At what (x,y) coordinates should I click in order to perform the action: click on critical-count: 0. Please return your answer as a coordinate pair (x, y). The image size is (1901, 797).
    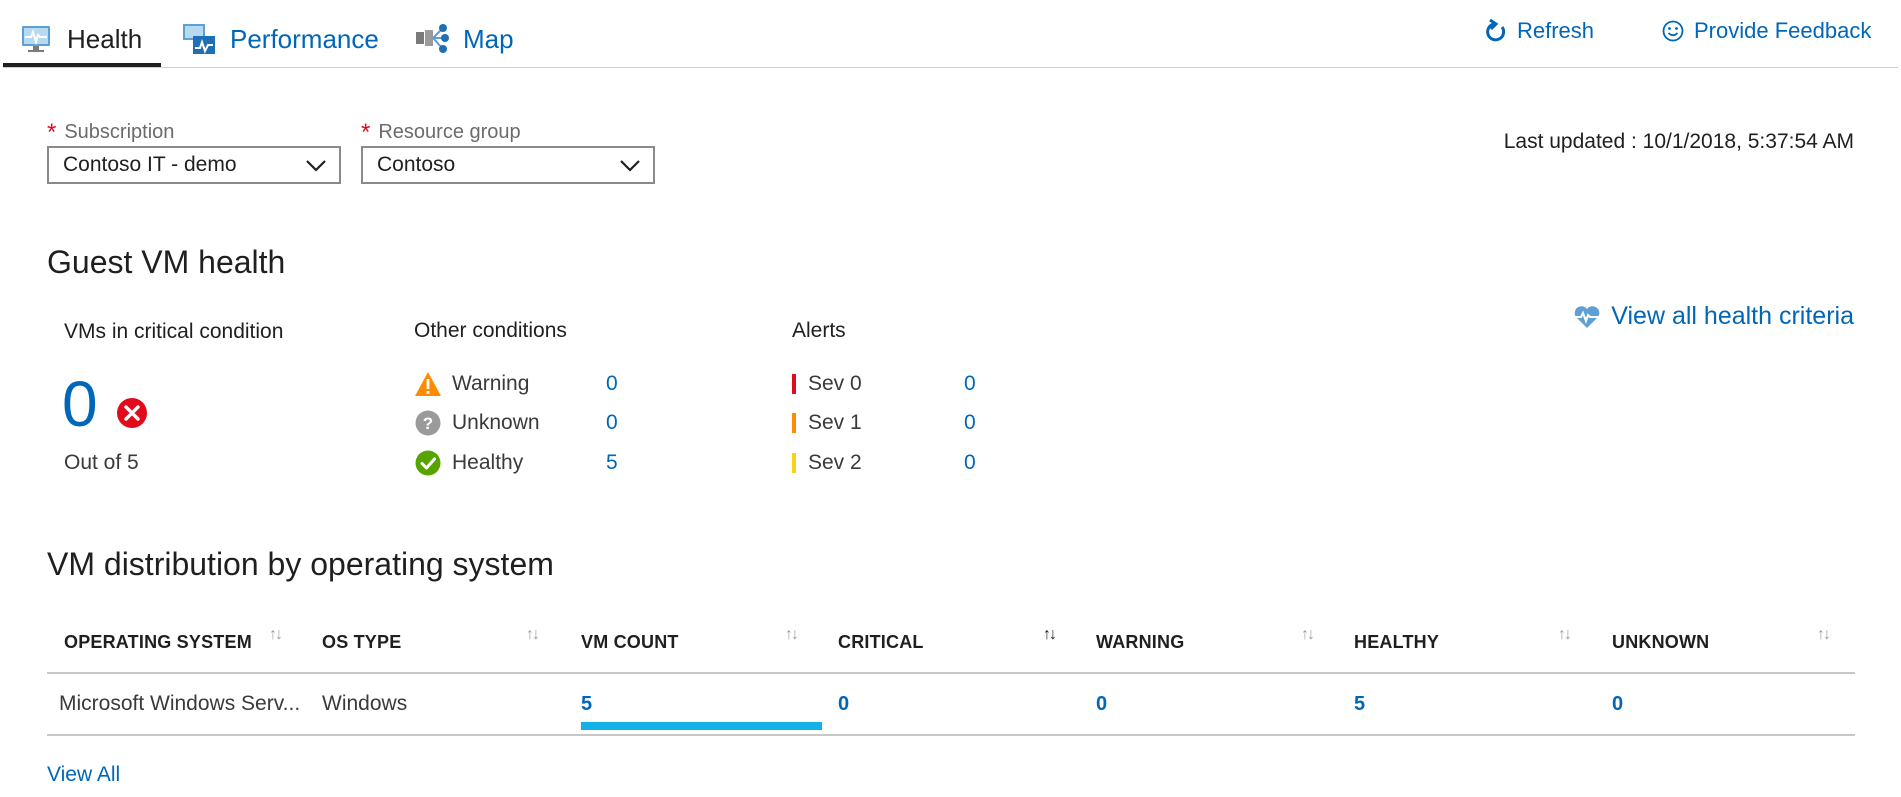
    Looking at the image, I should click on (80, 404).